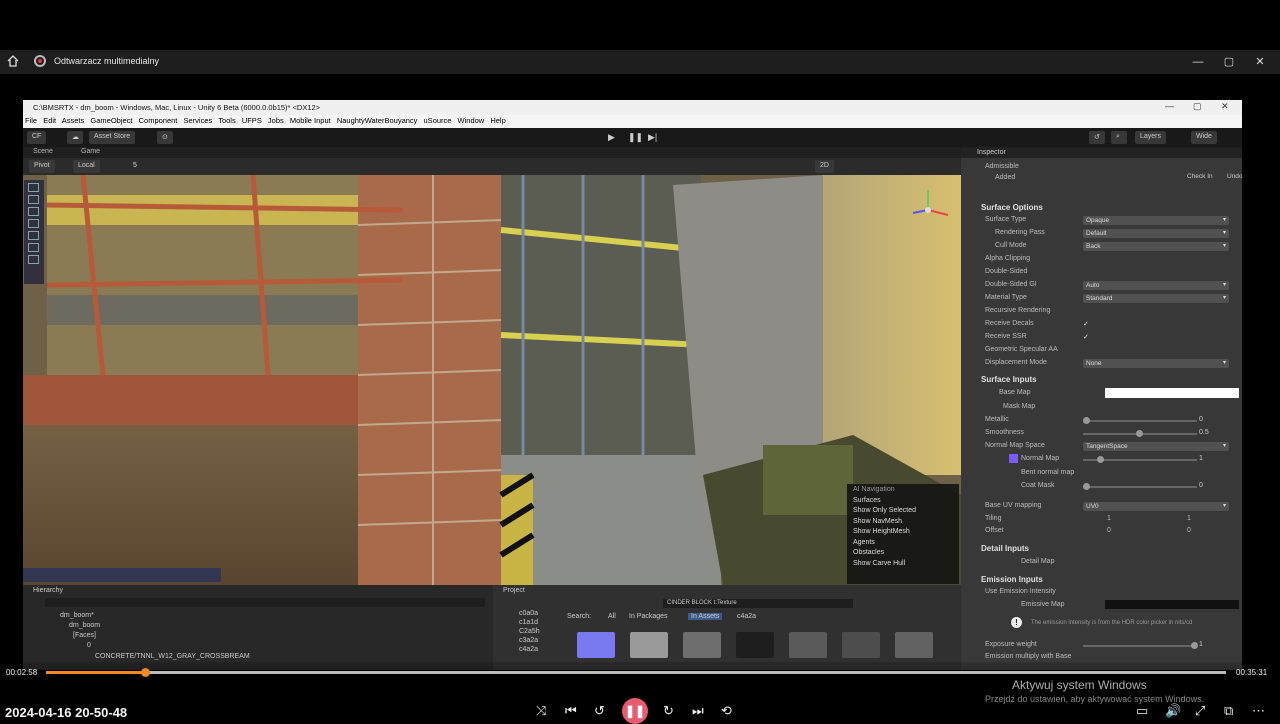 The height and width of the screenshot is (724, 1280). What do you see at coordinates (599, 711) in the screenshot?
I see `rewind-10-icon: ↺` at bounding box center [599, 711].